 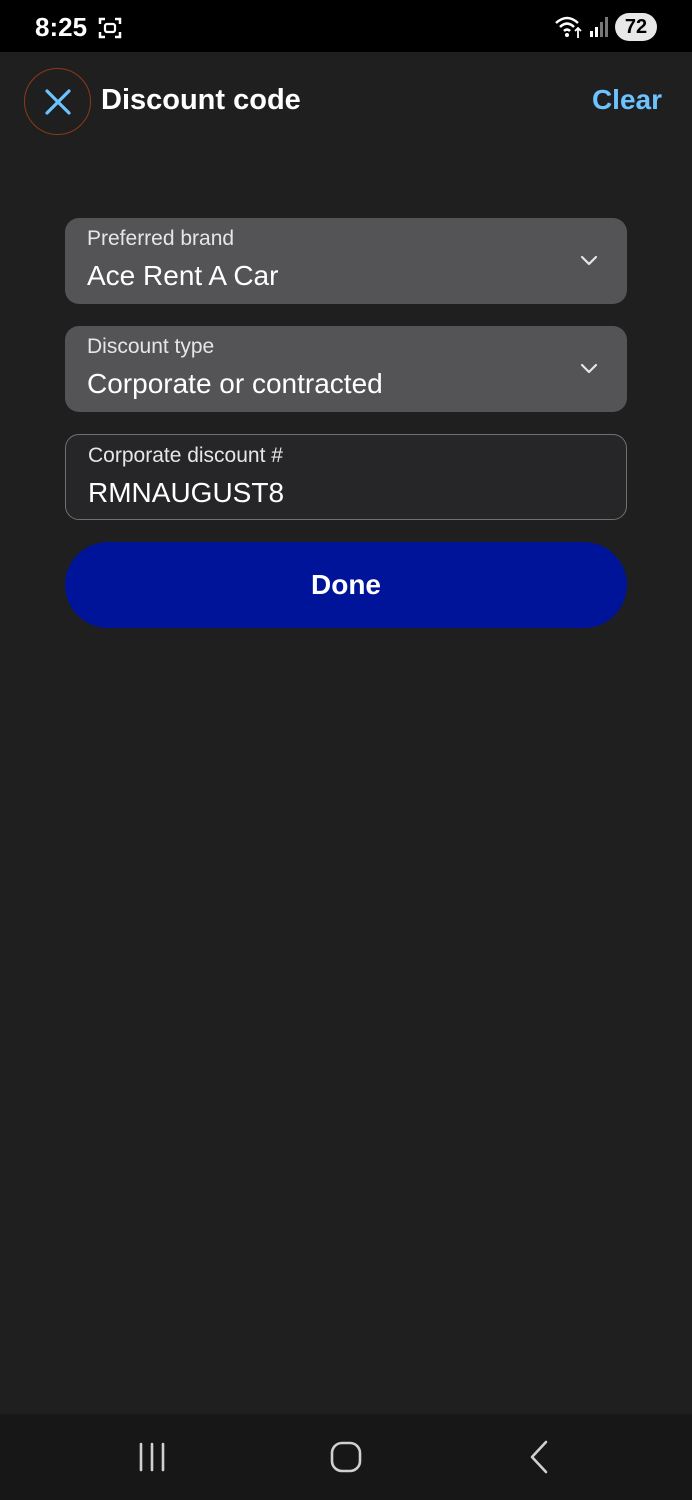 What do you see at coordinates (346, 261) in the screenshot?
I see `preferred-brand-select: Preferred brand Ace Rent A Car` at bounding box center [346, 261].